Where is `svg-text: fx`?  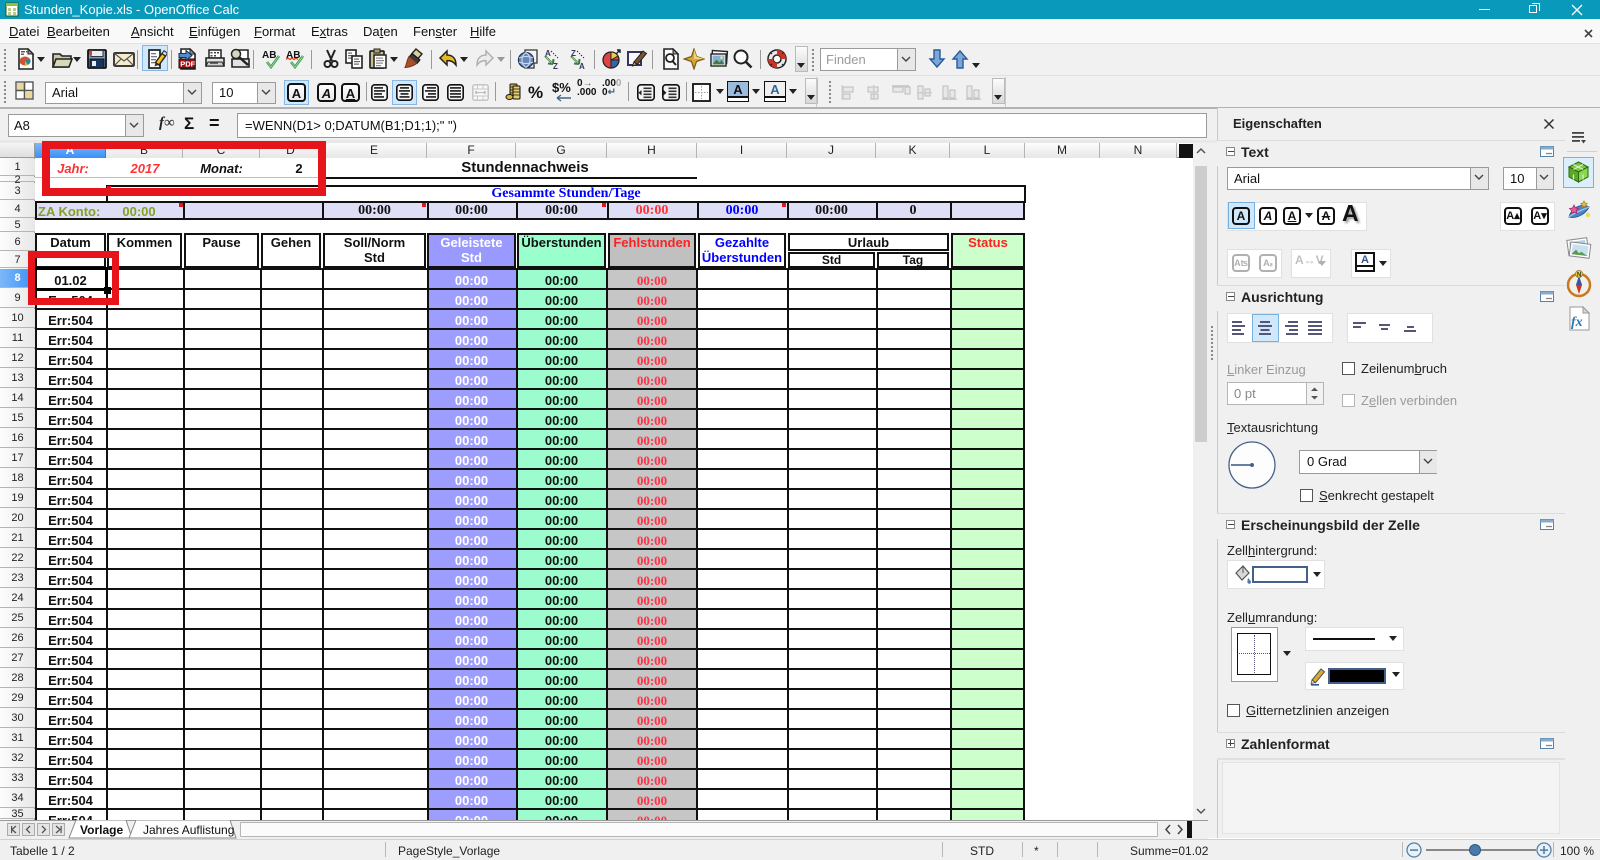
svg-text: fx is located at coordinates (1577, 322).